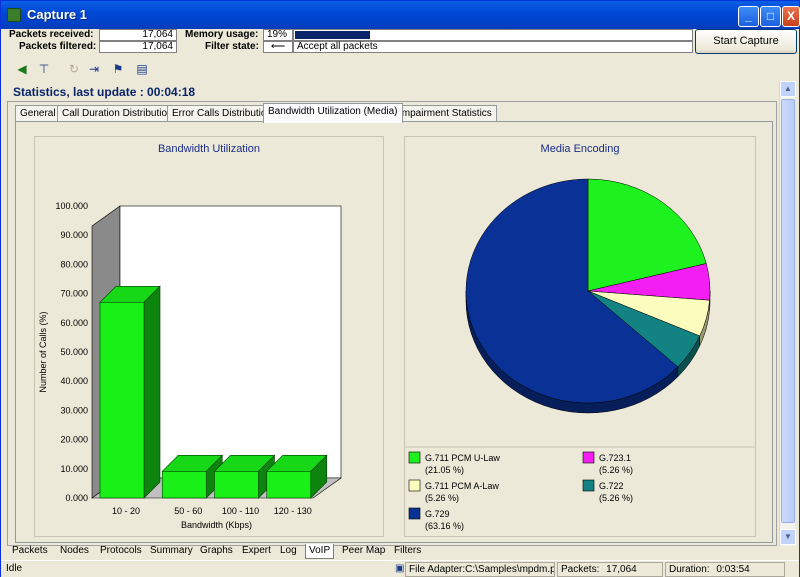  I want to click on y-tick-label: 50.000, so click(74, 352).